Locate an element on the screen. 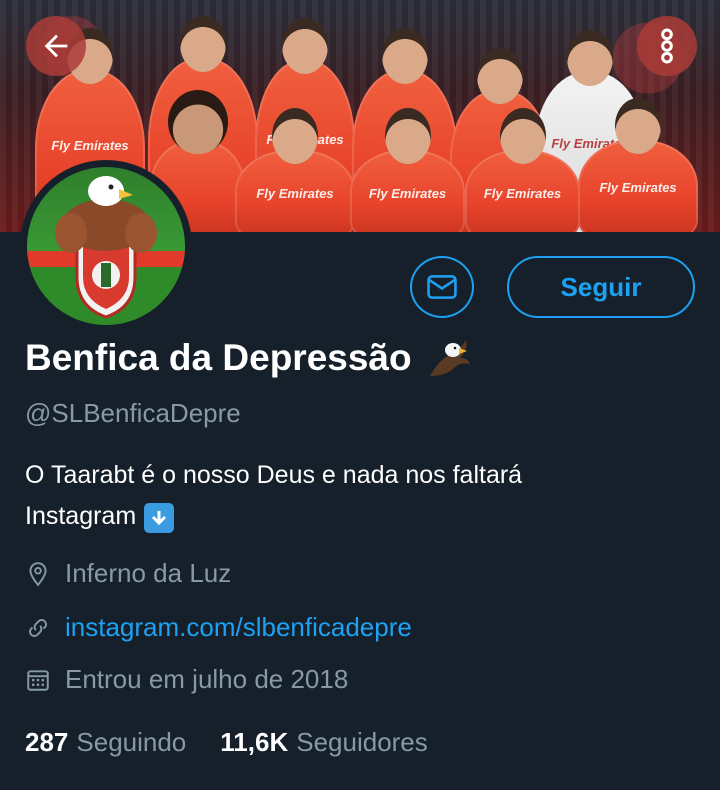 The height and width of the screenshot is (790, 720). display-name-row: Benfica da Depressão is located at coordinates (248, 358).